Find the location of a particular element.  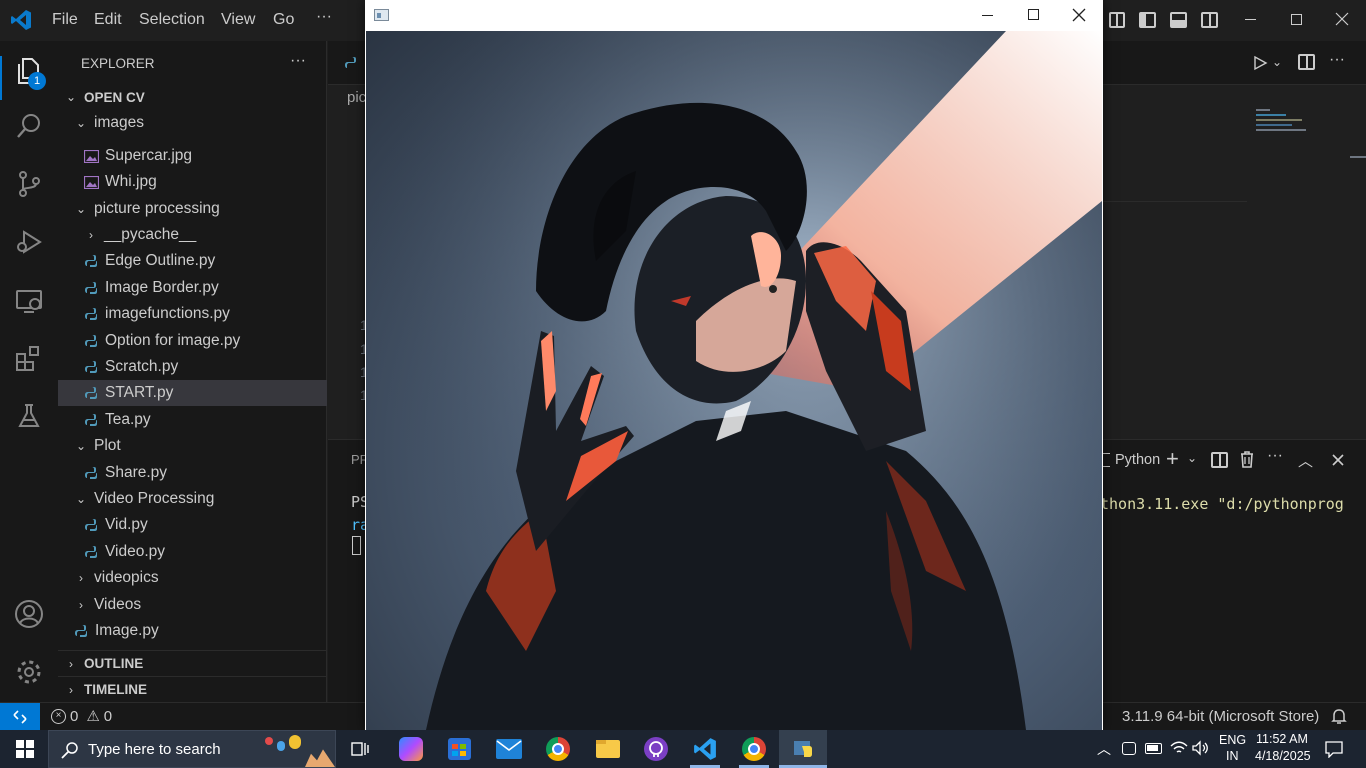

close-icon is located at coordinates (1342, 19).